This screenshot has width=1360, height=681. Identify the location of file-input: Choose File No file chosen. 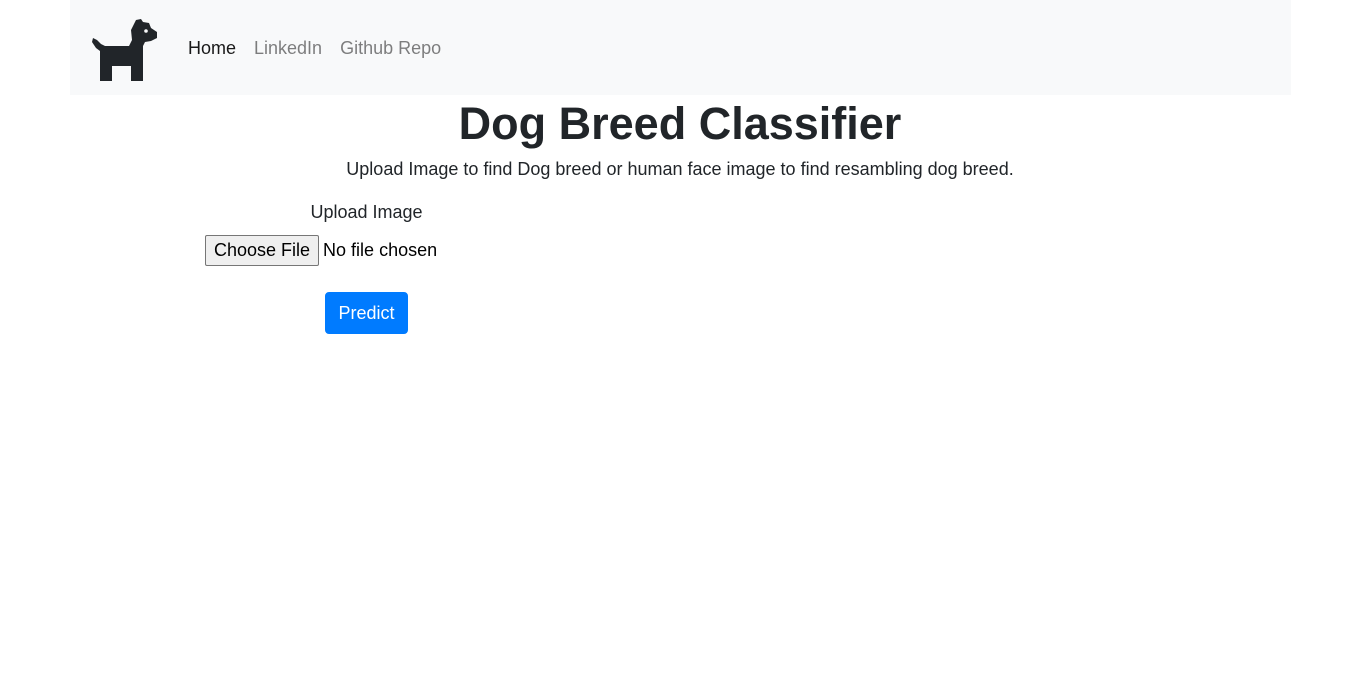
(321, 250).